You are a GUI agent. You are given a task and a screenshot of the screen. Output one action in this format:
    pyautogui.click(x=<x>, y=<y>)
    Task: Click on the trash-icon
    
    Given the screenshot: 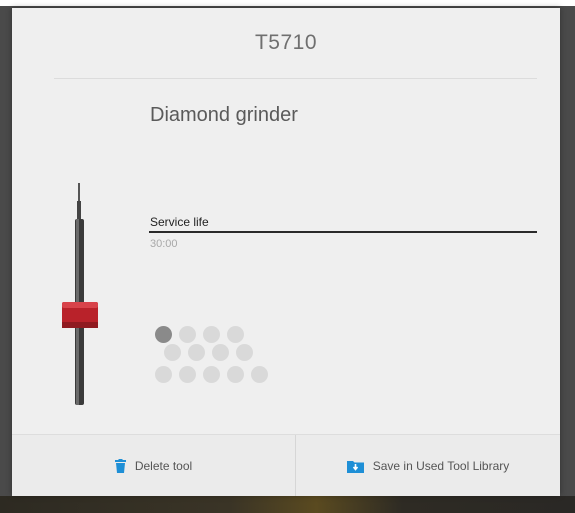 What is the action you would take?
    pyautogui.click(x=120, y=465)
    